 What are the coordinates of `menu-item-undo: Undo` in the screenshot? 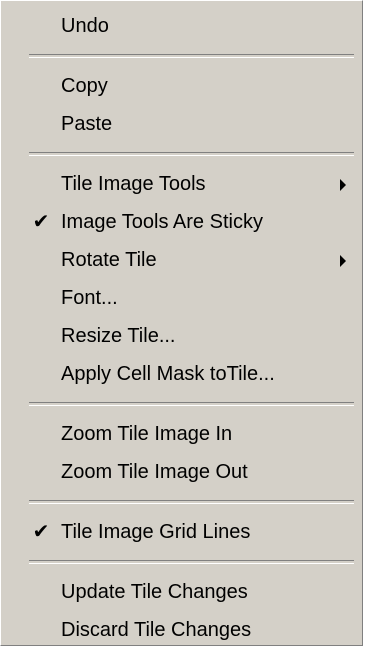 It's located at (181, 26).